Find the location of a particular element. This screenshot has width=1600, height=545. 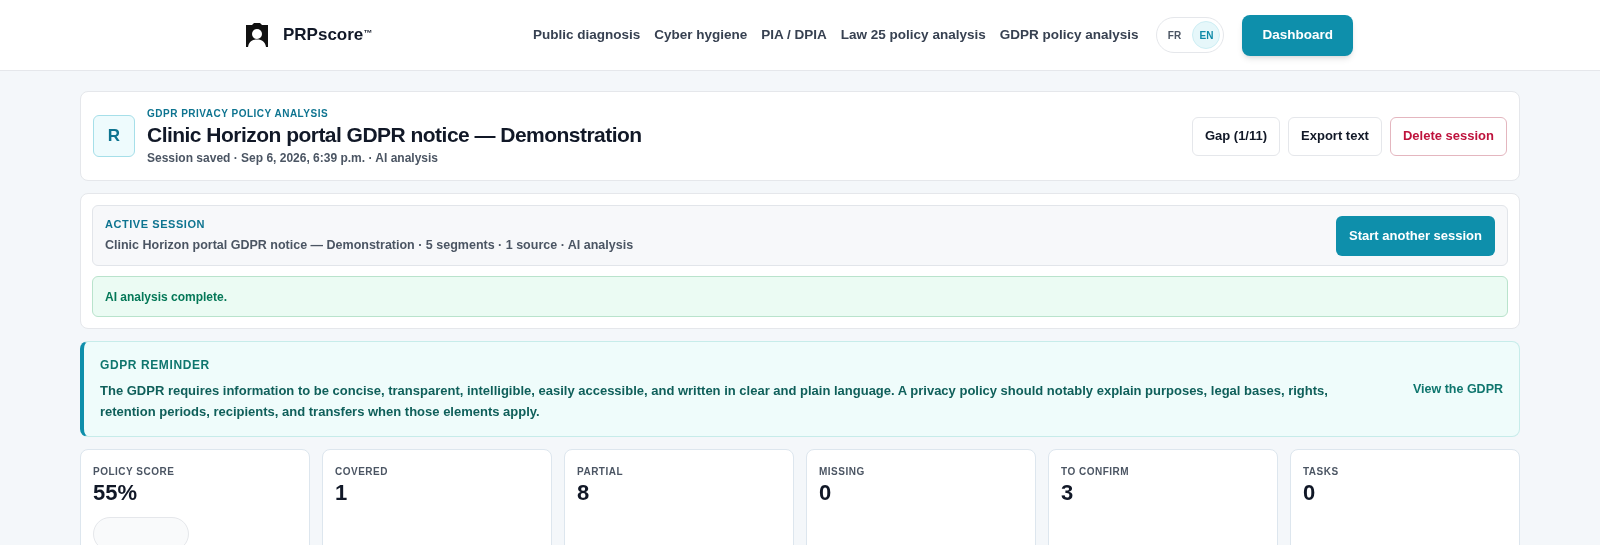

language-option: FR is located at coordinates (1174, 35).